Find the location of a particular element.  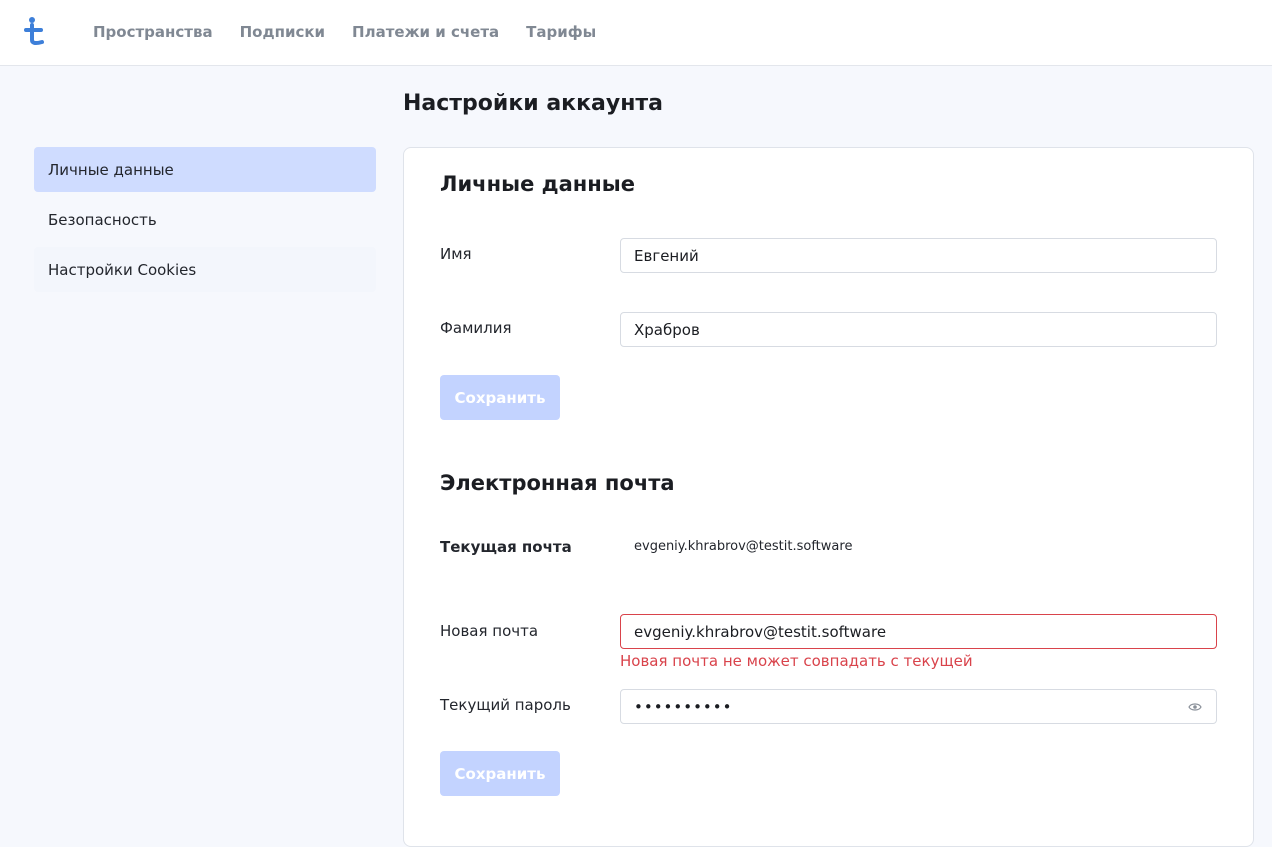

nav-spaces: Пространства is located at coordinates (153, 32).